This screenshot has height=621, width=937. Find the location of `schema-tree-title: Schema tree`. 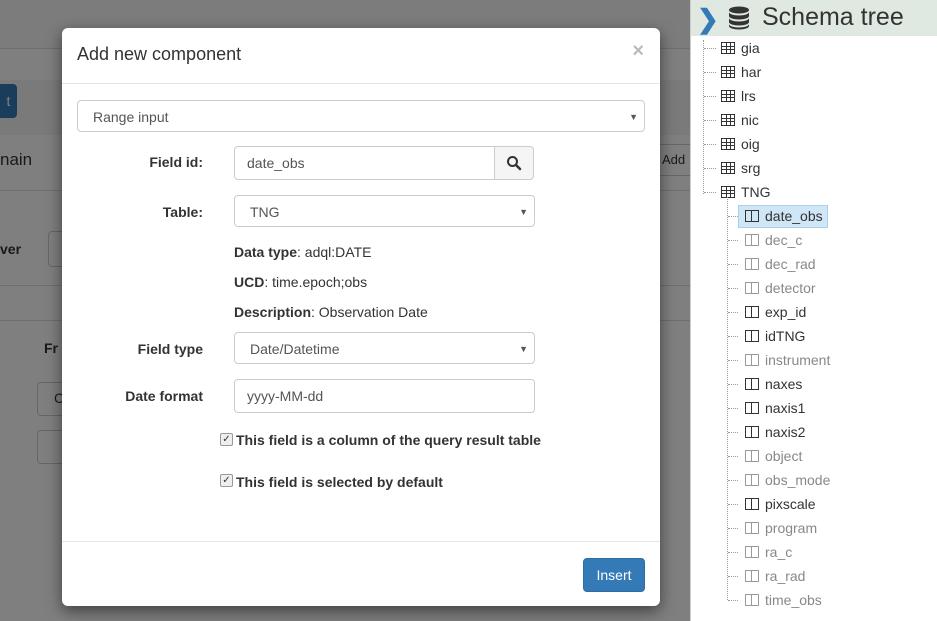

schema-tree-title: Schema tree is located at coordinates (833, 17).